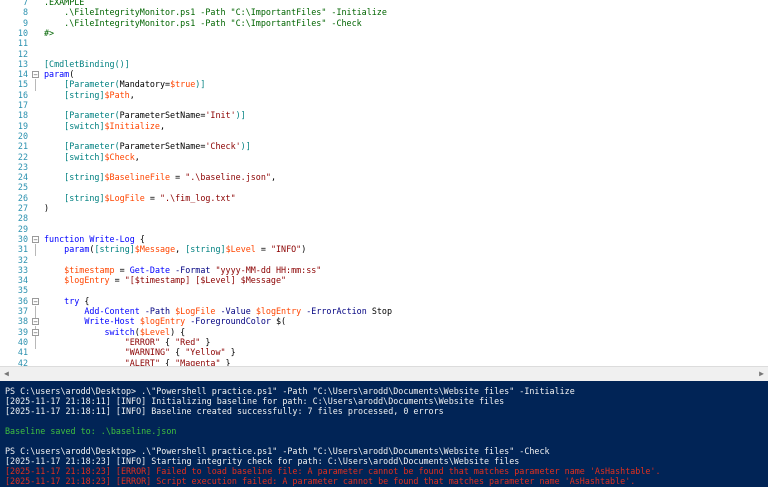 Image resolution: width=768 pixels, height=487 pixels. Describe the element at coordinates (22, 146) in the screenshot. I see `line-number: 21` at that location.